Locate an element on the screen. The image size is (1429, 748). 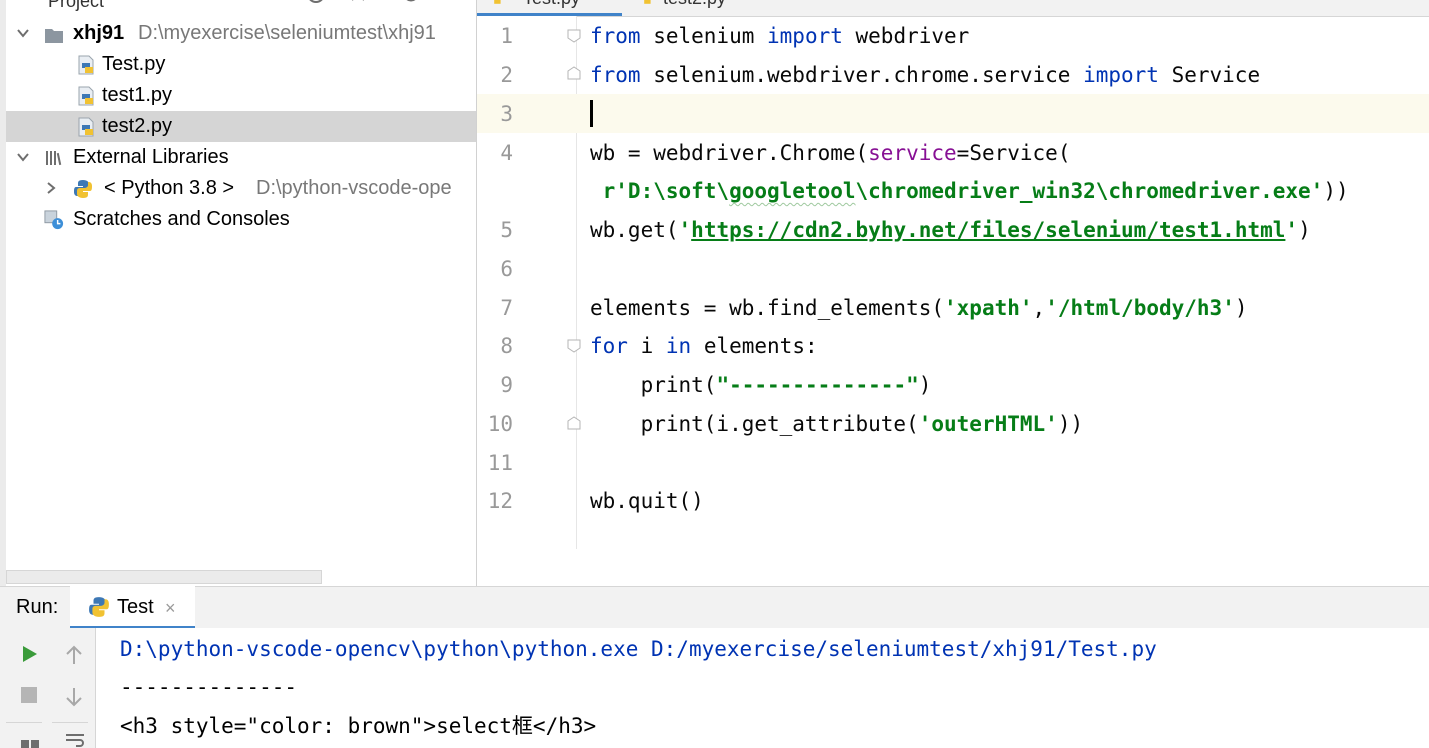
code-text: wb.get( is located at coordinates (634, 230).